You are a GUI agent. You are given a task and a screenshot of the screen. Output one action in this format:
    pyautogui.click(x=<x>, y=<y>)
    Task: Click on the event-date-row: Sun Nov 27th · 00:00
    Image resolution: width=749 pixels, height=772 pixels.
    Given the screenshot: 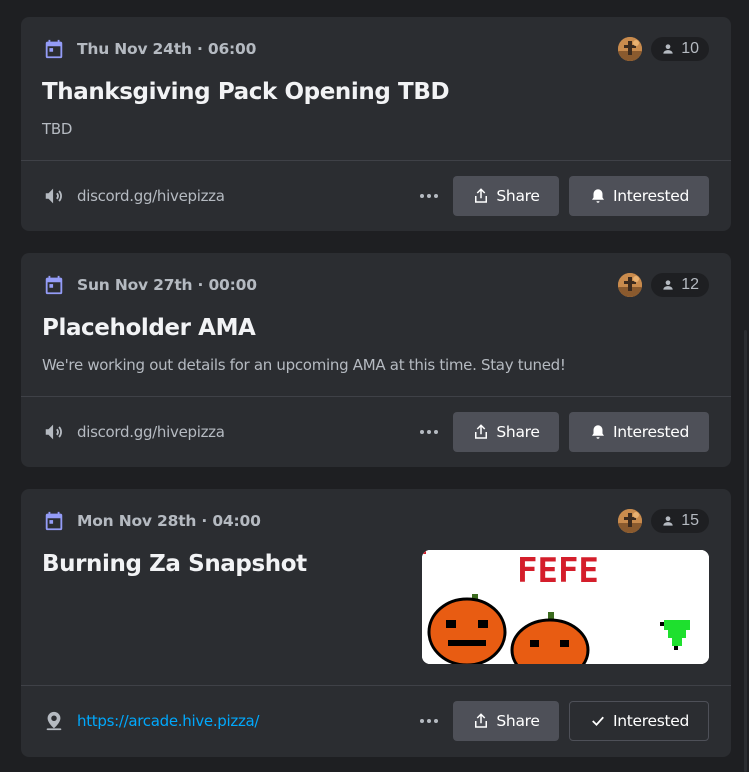 What is the action you would take?
    pyautogui.click(x=150, y=285)
    